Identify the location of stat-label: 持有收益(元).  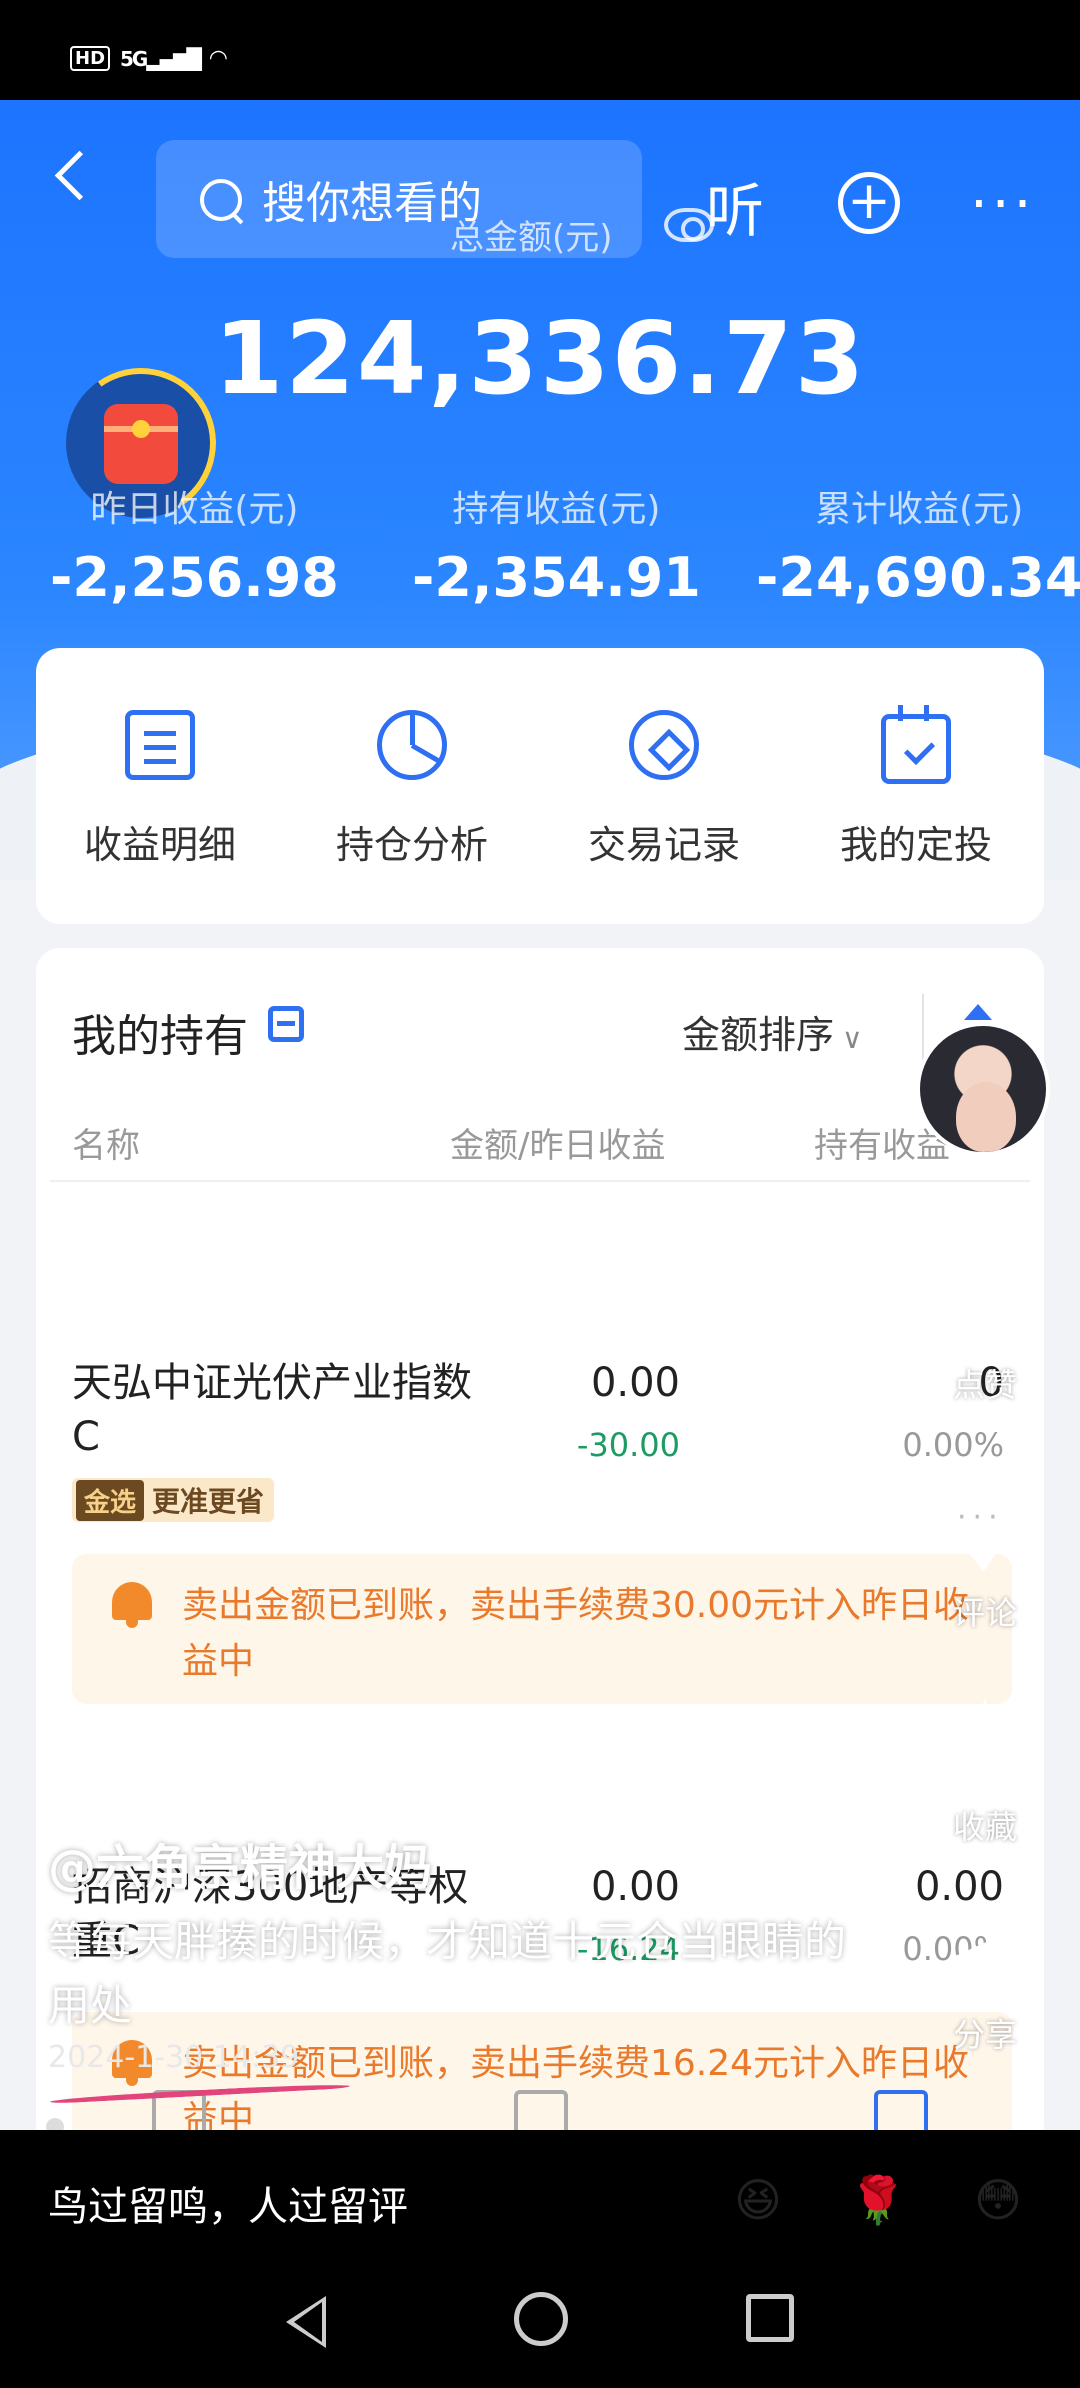
(556, 509).